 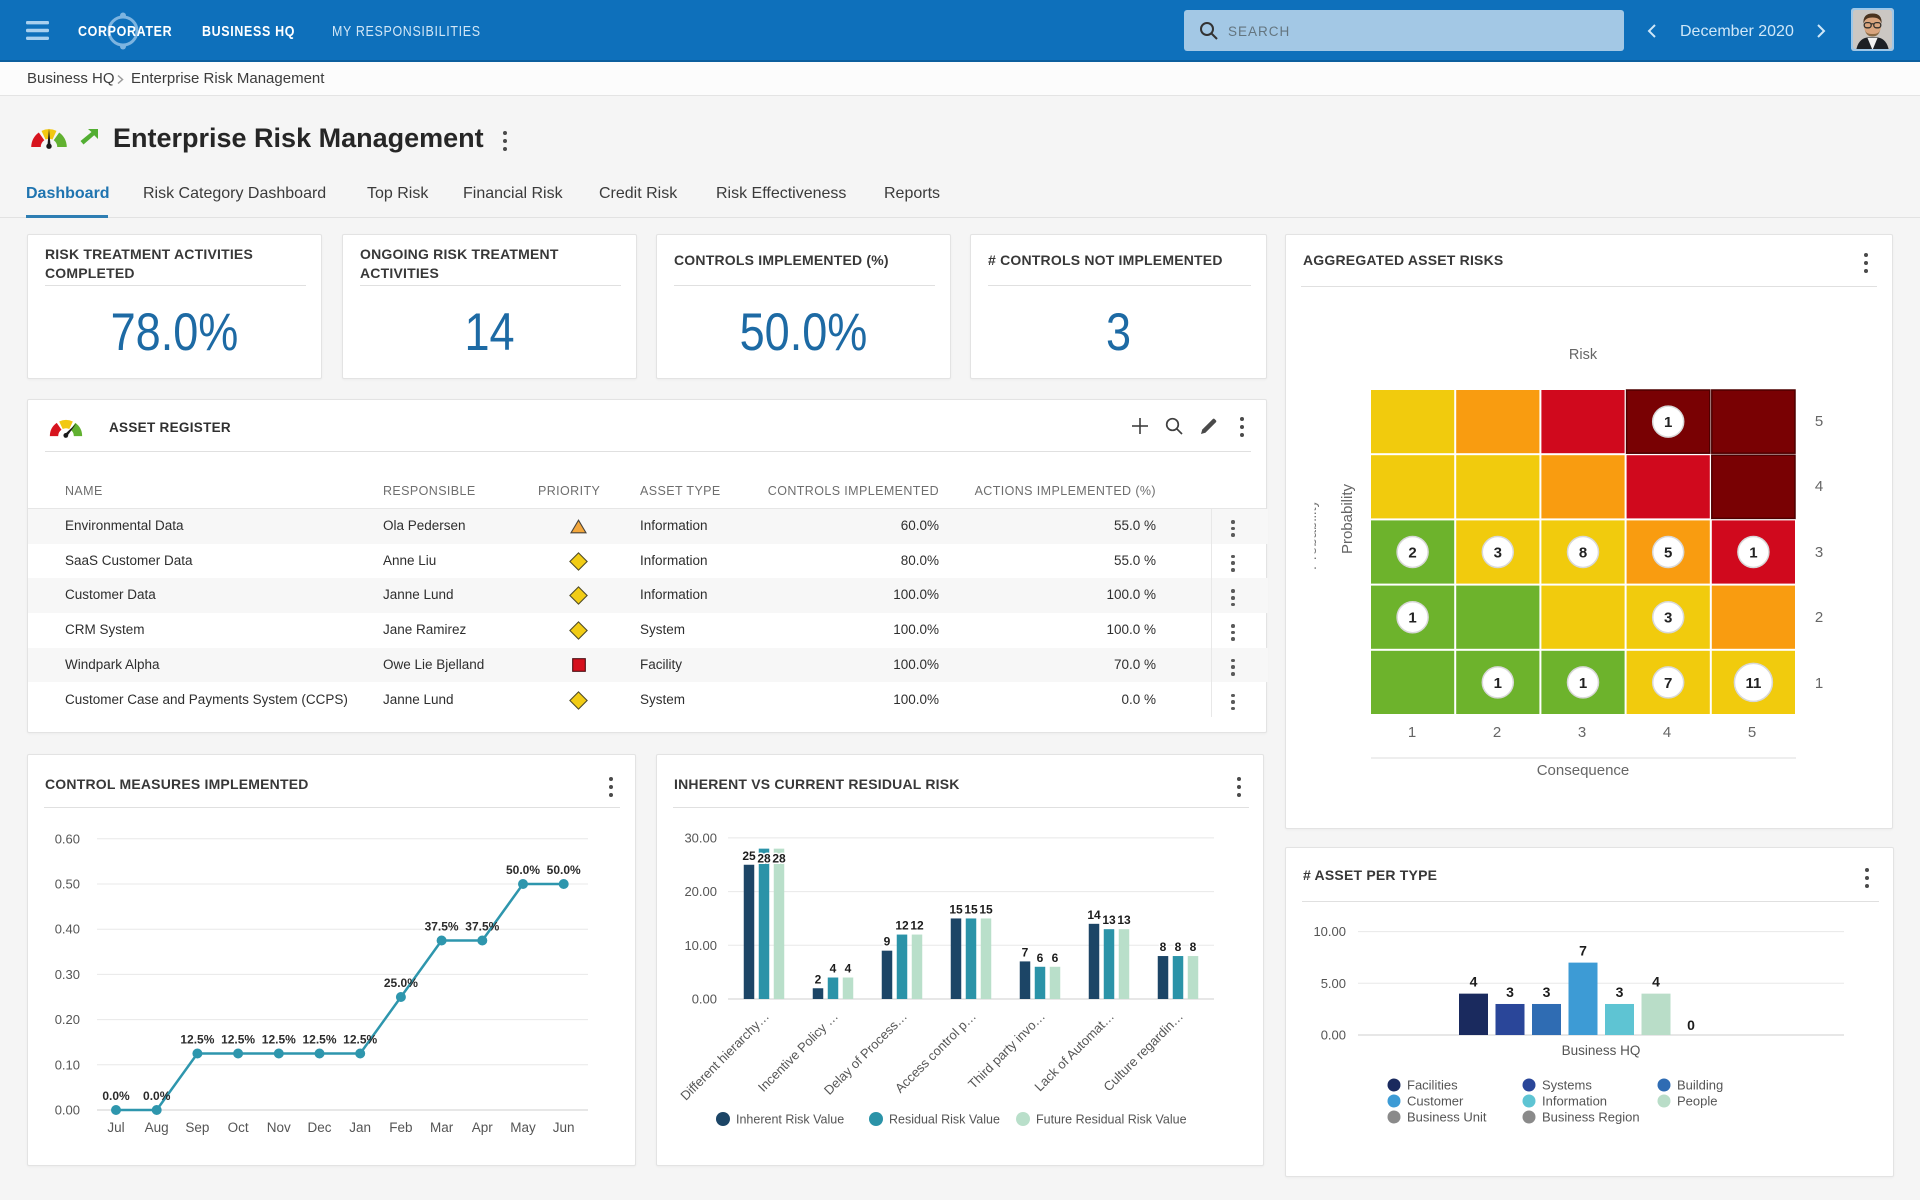 I want to click on svg-text: 0.10, so click(x=67, y=1064).